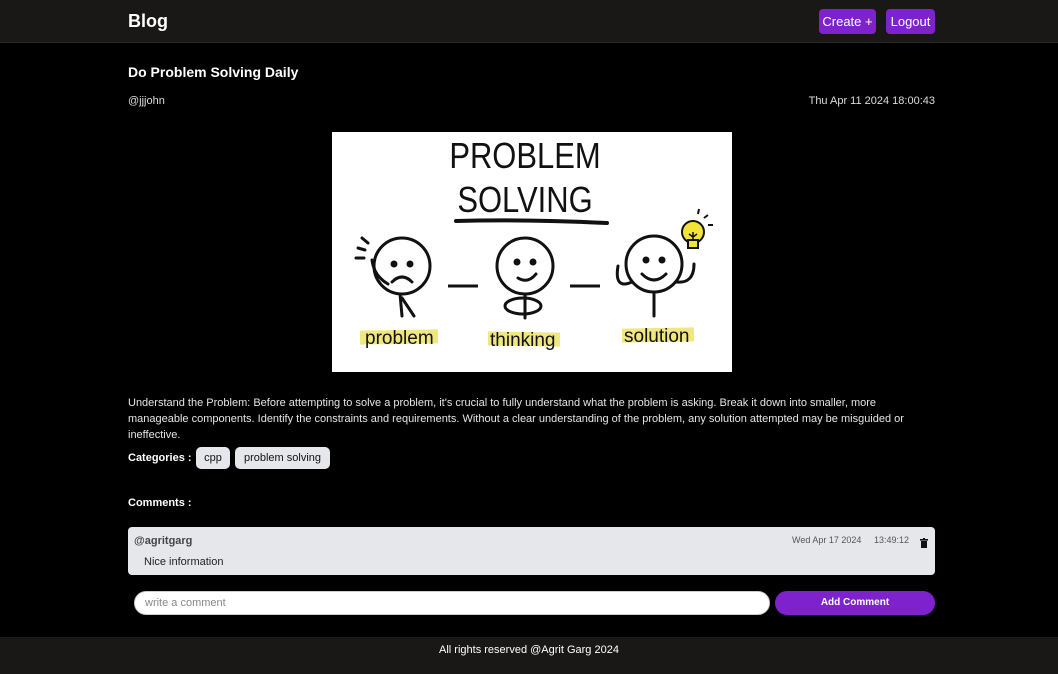 The height and width of the screenshot is (674, 1058). I want to click on comment-time: 13:49:12, so click(892, 540).